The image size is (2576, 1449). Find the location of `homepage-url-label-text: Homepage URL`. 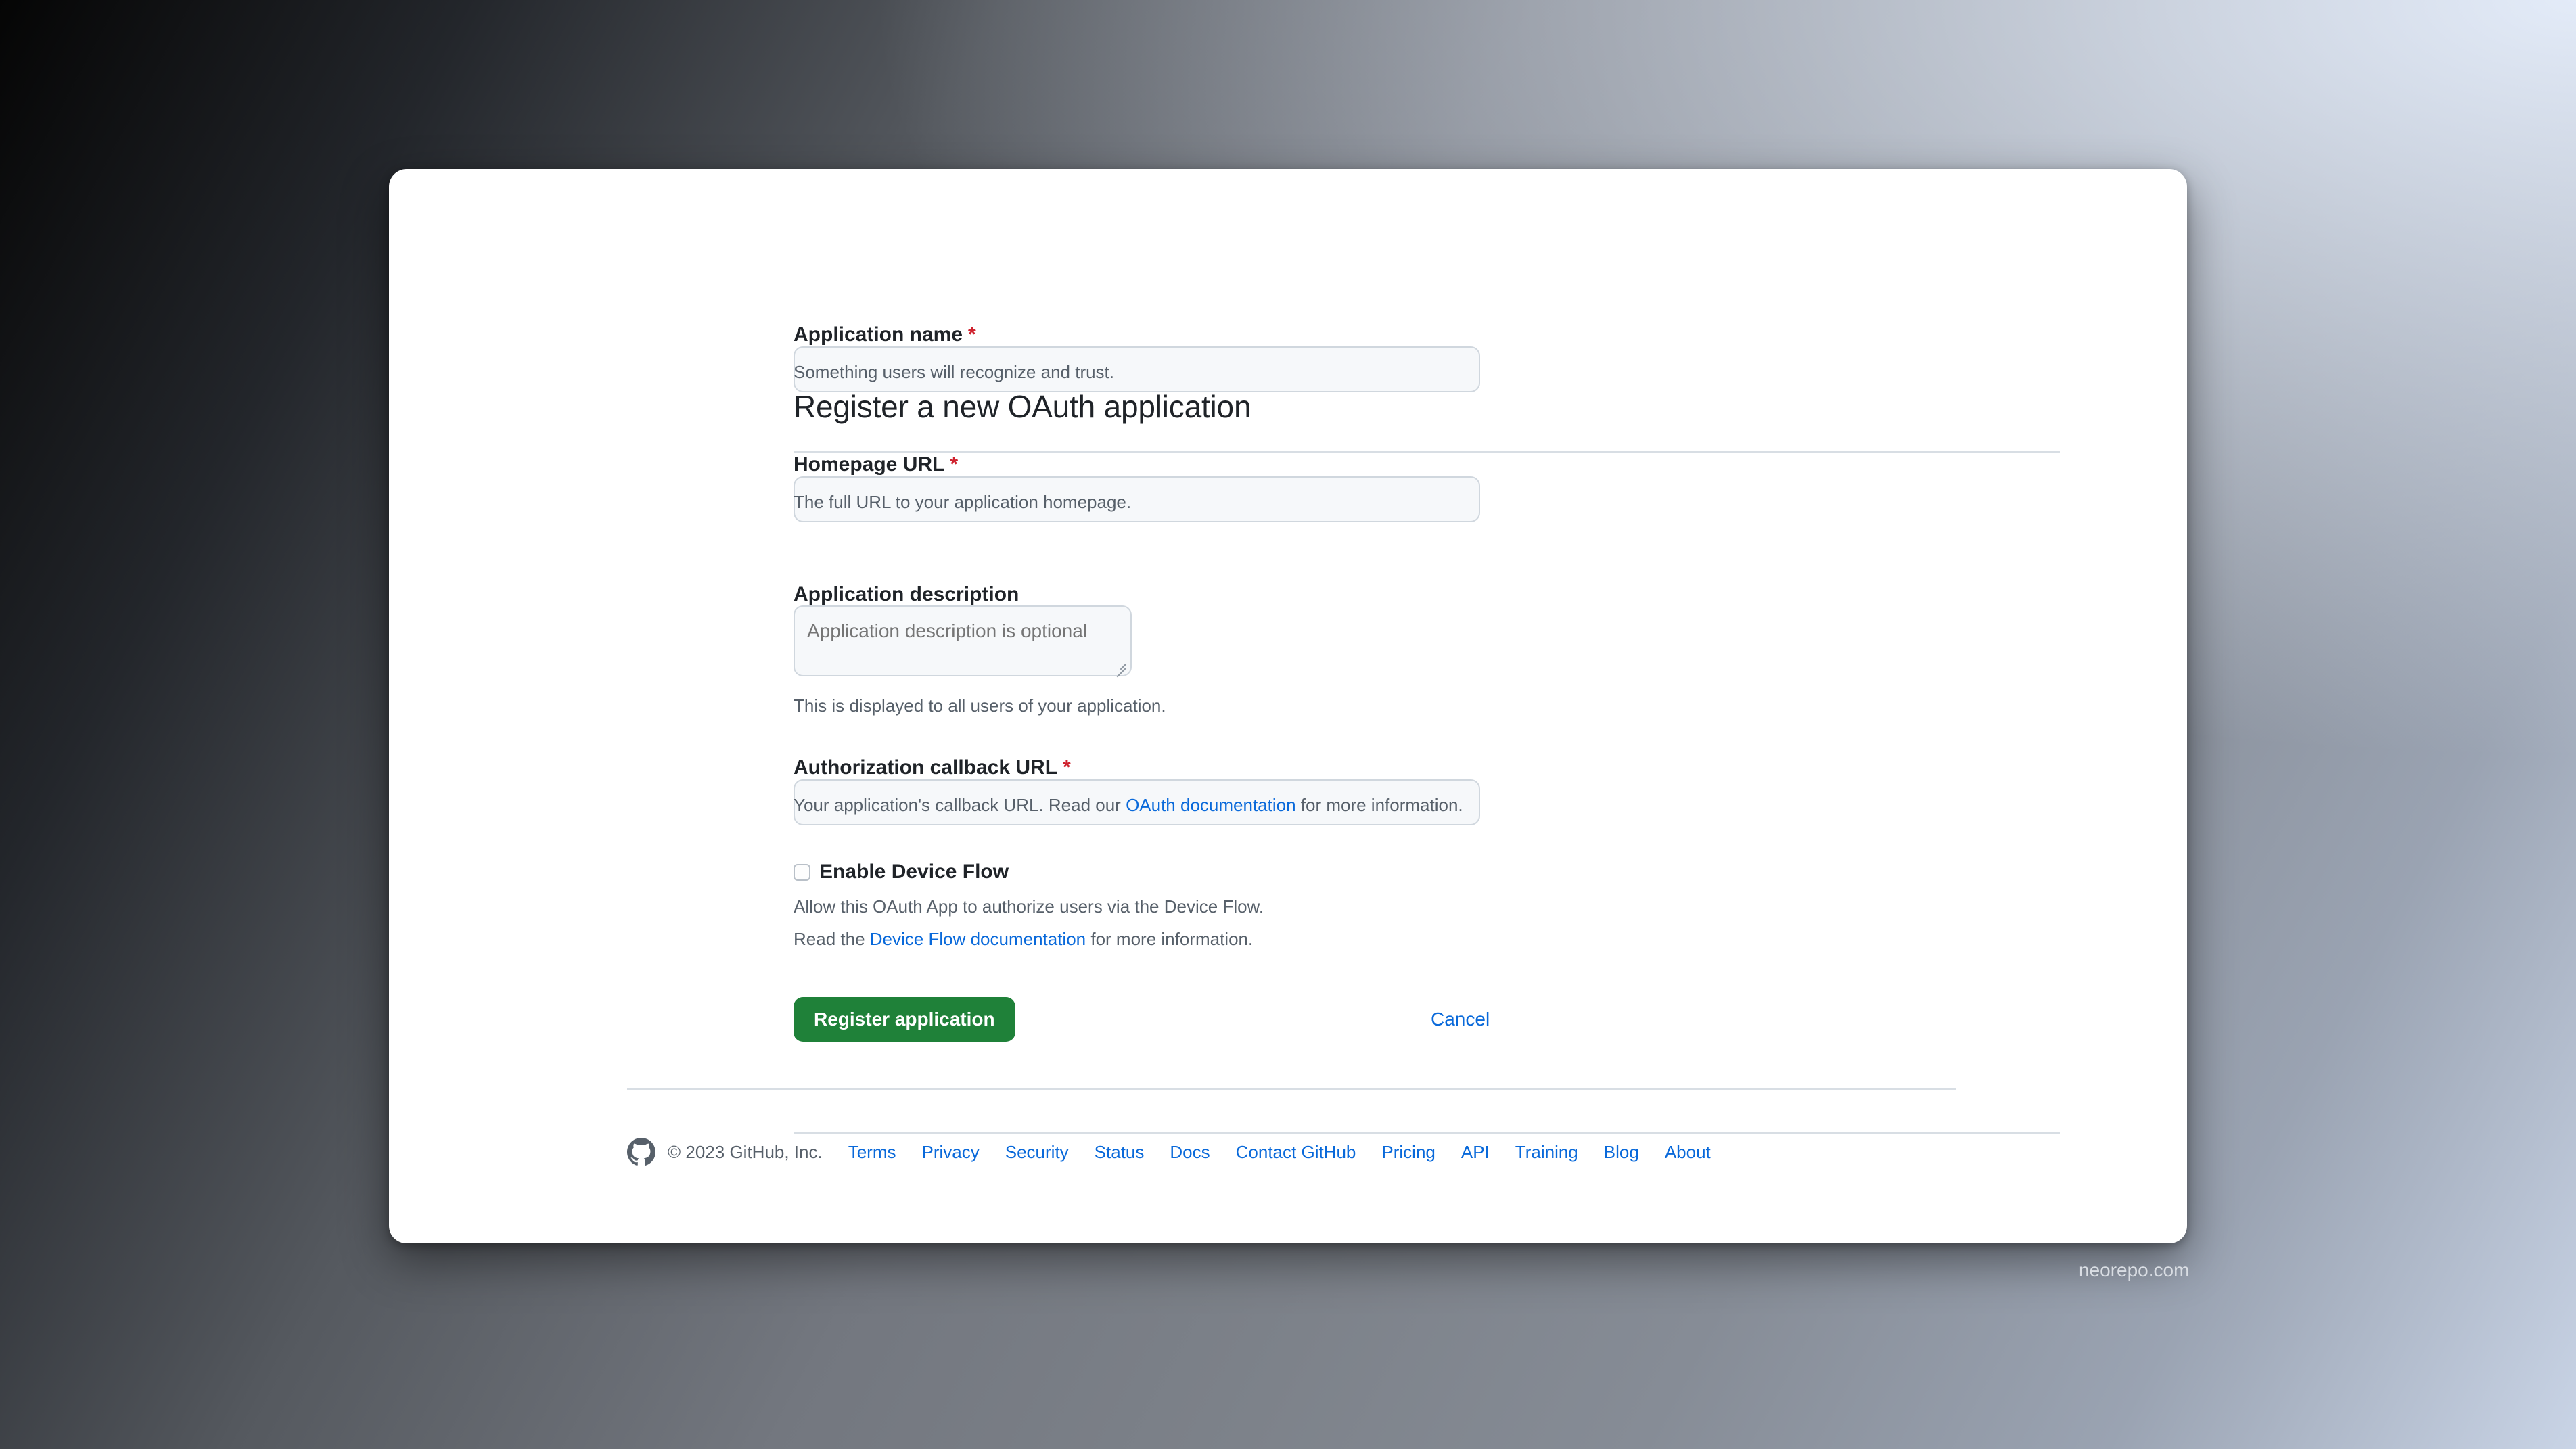

homepage-url-label-text: Homepage URL is located at coordinates (869, 464).